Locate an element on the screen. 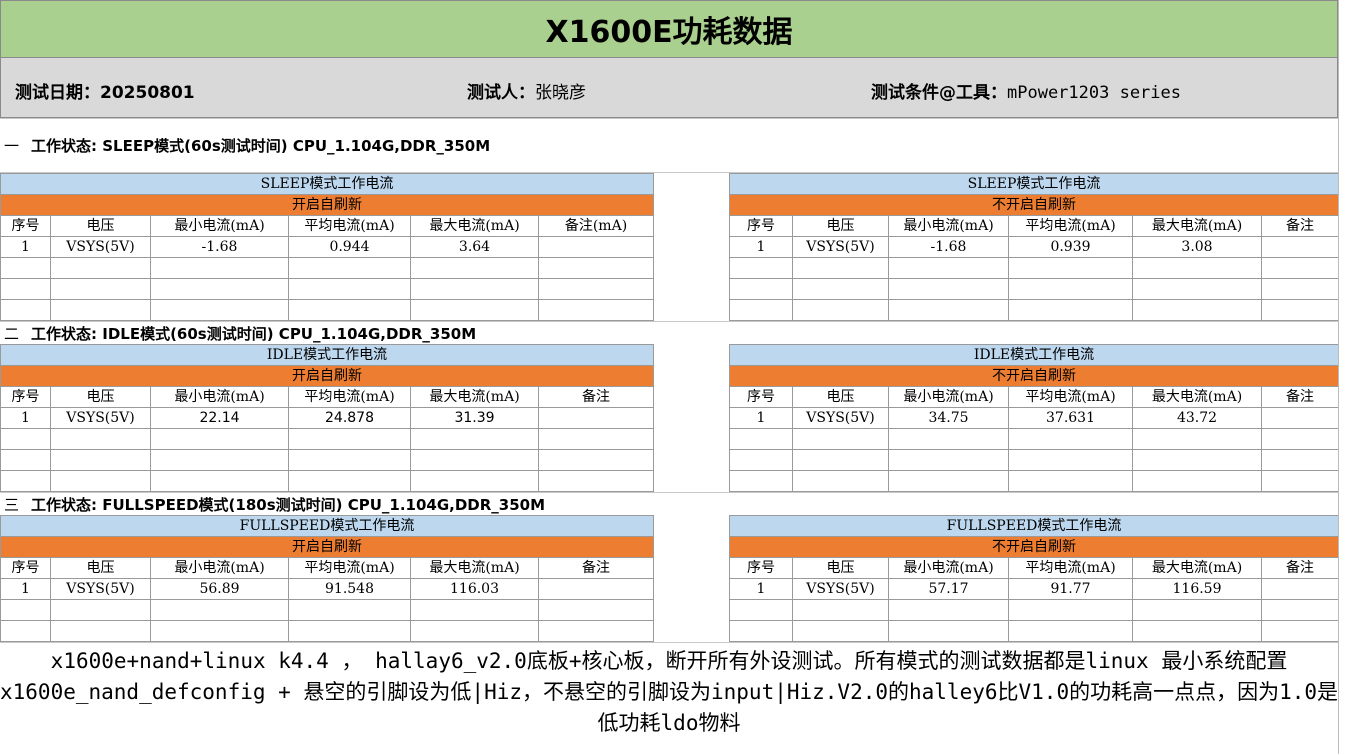  table-cell: 0.939 is located at coordinates (1070, 247).